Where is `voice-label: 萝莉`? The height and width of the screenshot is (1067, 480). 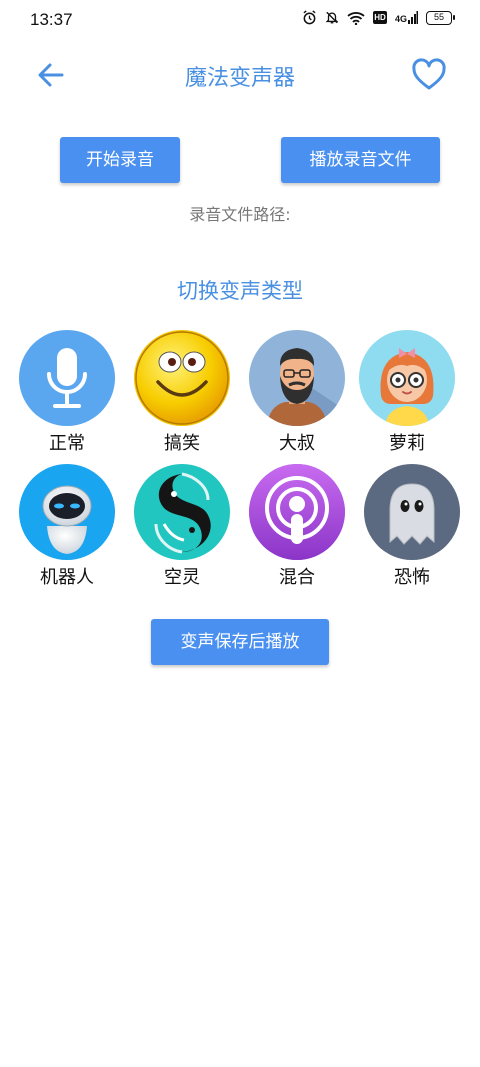
voice-label: 萝莉 is located at coordinates (407, 443).